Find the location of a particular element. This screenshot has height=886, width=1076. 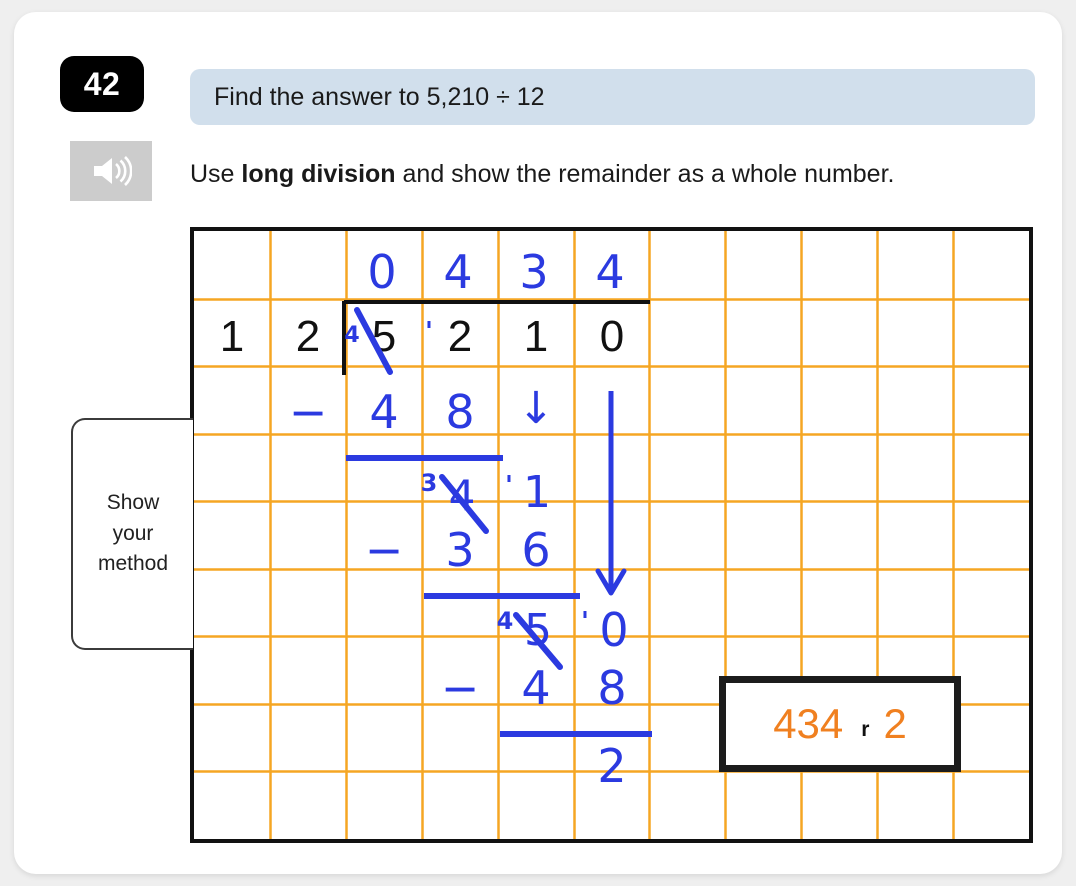

show-your-method-label: Show your method is located at coordinates (133, 533).